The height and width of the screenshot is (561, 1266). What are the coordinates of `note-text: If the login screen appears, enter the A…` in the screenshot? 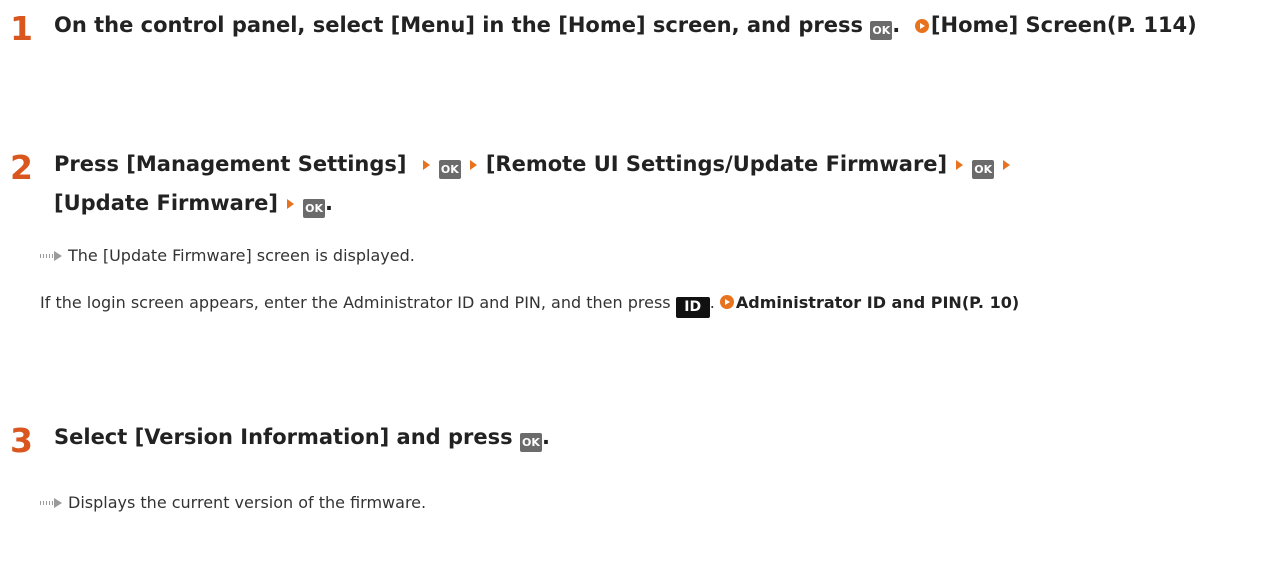 It's located at (355, 302).